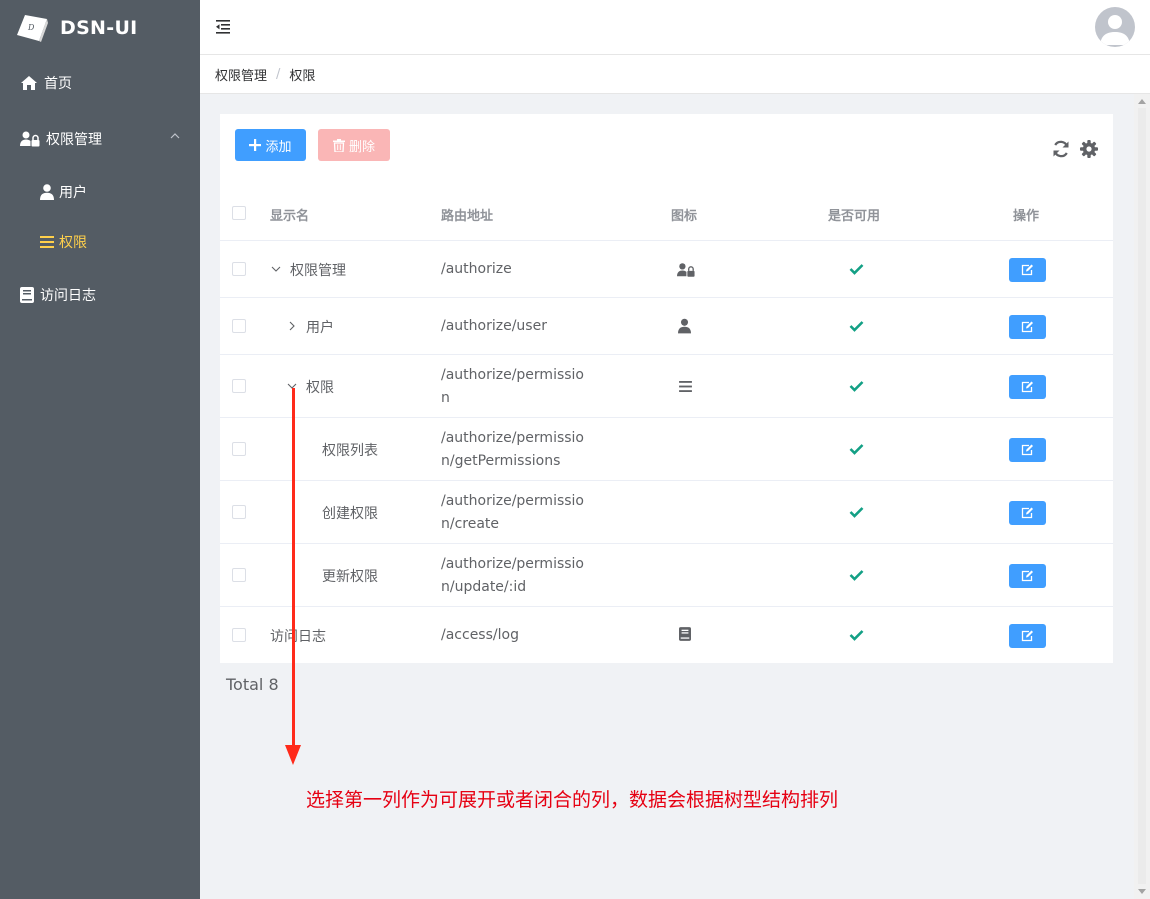 This screenshot has height=899, width=1150. What do you see at coordinates (278, 147) in the screenshot?
I see `add-button-label: 添加` at bounding box center [278, 147].